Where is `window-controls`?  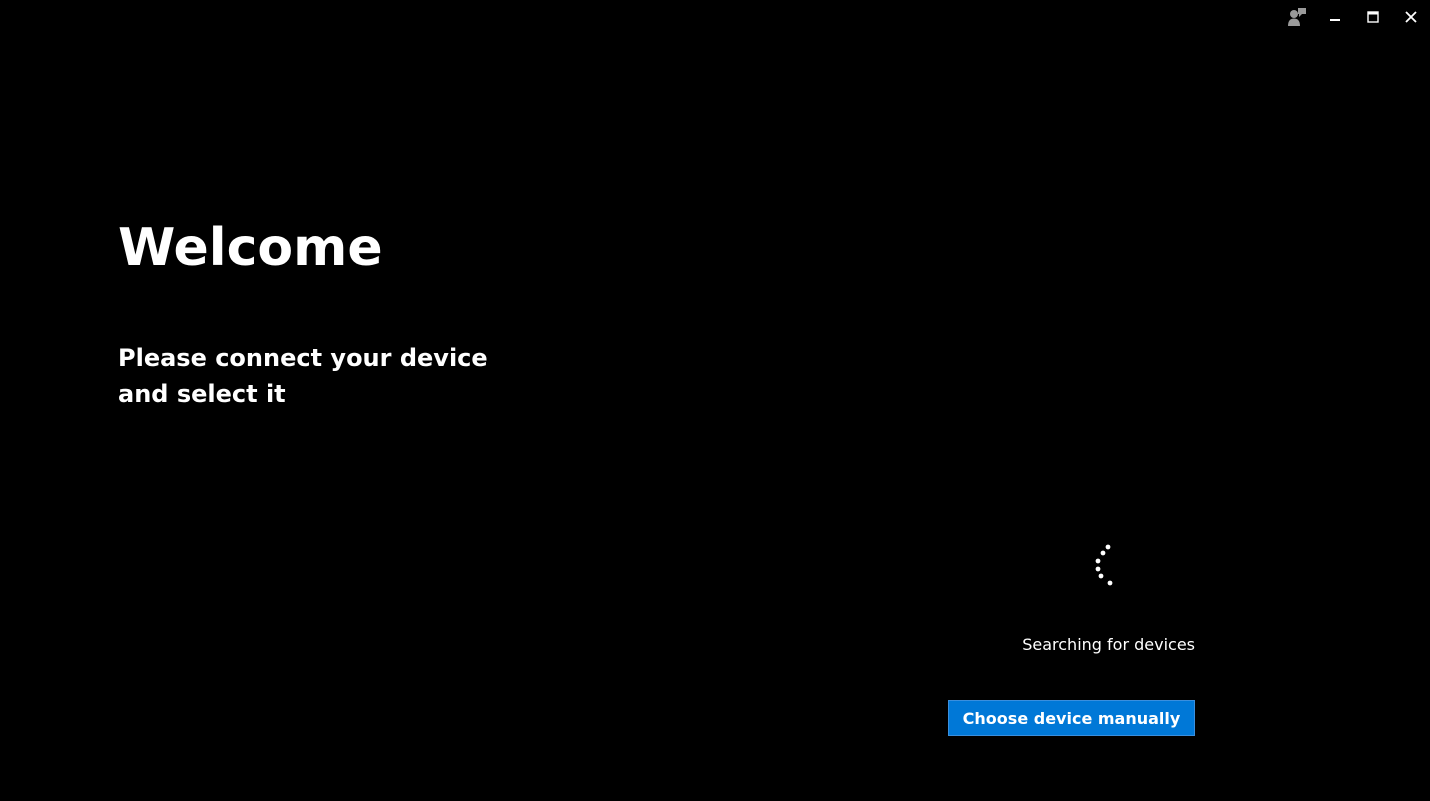
window-controls is located at coordinates (1354, 17).